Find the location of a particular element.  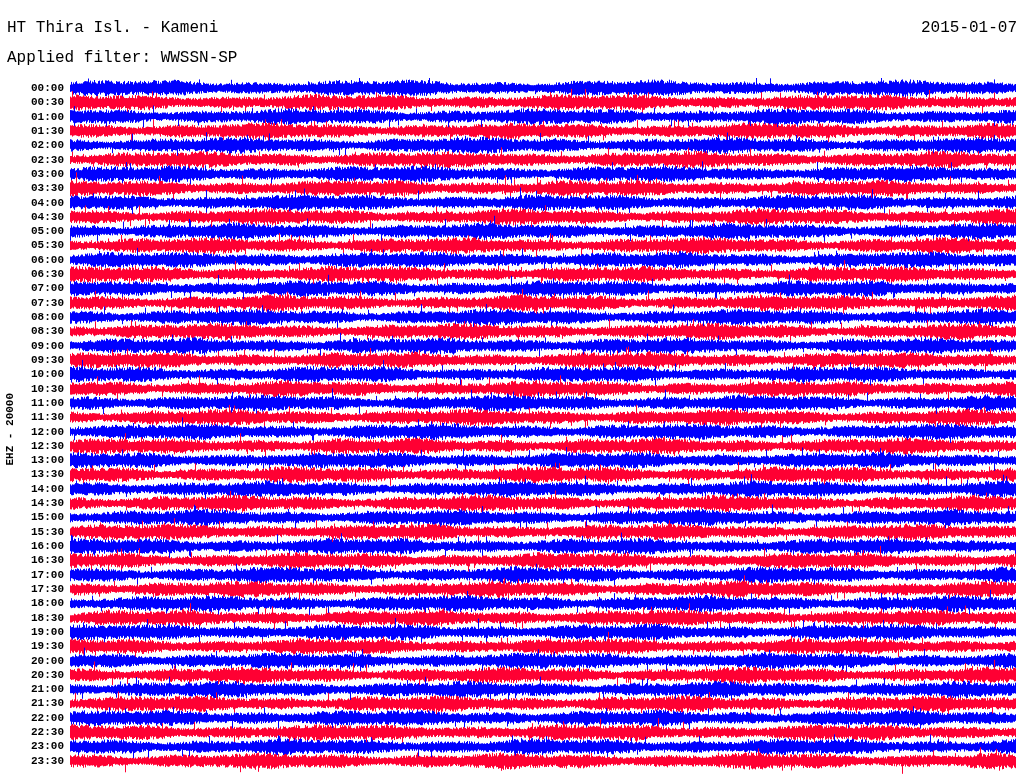

time-label: 15:00 is located at coordinates (47, 517).